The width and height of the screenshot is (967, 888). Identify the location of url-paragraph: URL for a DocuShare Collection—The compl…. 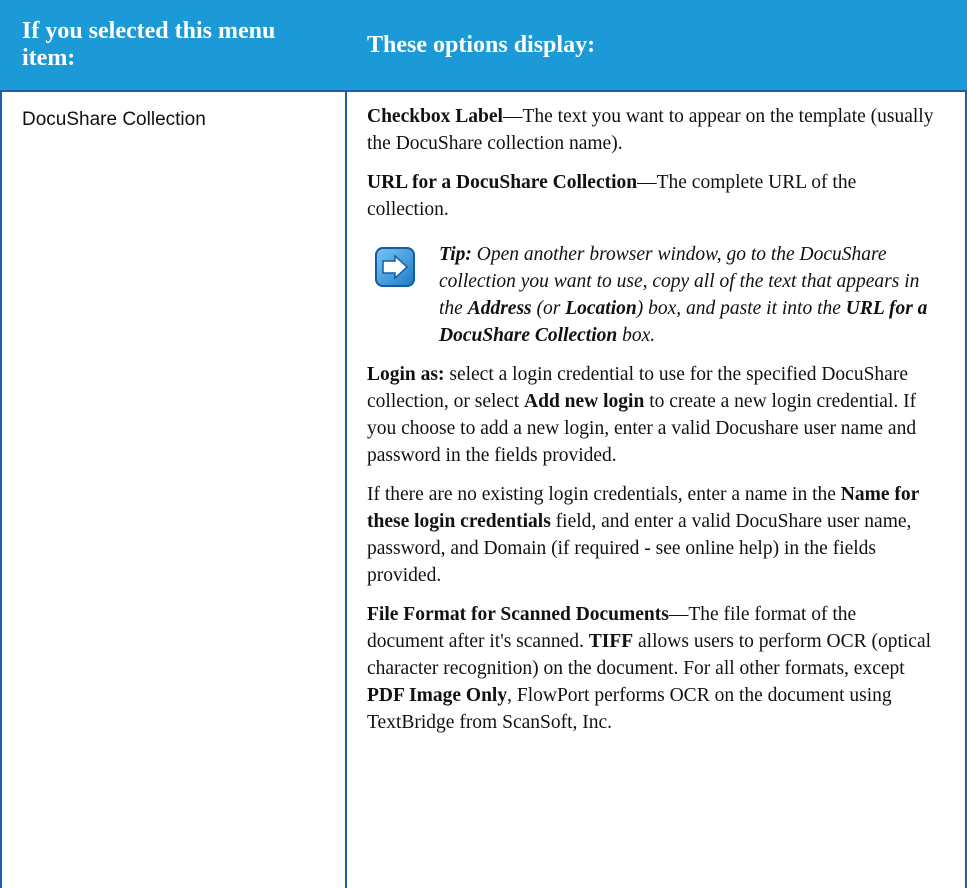
(612, 196).